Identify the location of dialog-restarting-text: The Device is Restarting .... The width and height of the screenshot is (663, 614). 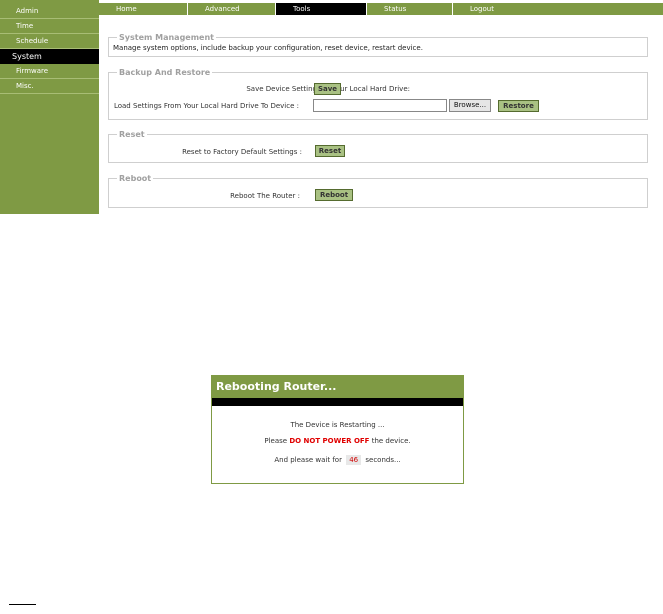
(337, 425).